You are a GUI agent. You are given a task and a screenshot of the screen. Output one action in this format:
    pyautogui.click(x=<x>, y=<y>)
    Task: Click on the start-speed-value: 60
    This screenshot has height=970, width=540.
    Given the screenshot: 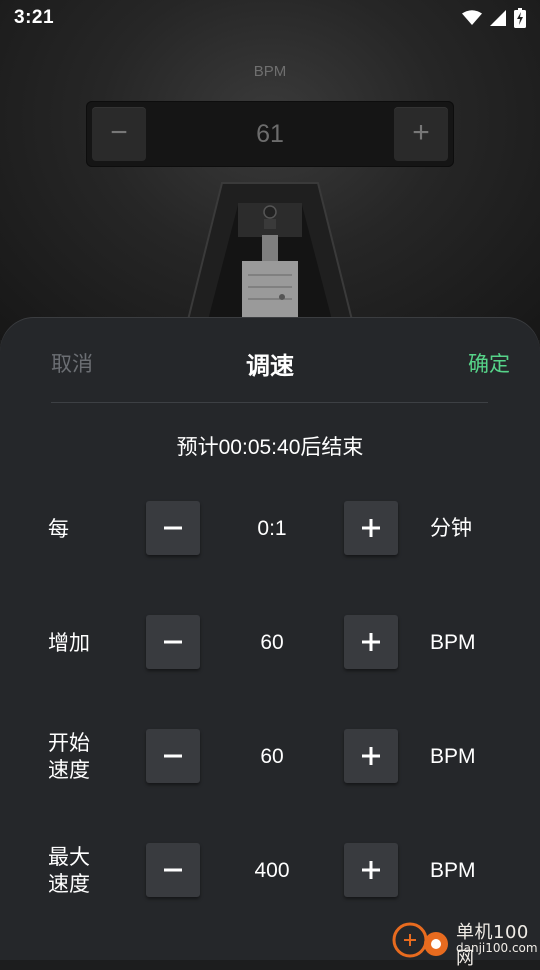 What is the action you would take?
    pyautogui.click(x=272, y=756)
    